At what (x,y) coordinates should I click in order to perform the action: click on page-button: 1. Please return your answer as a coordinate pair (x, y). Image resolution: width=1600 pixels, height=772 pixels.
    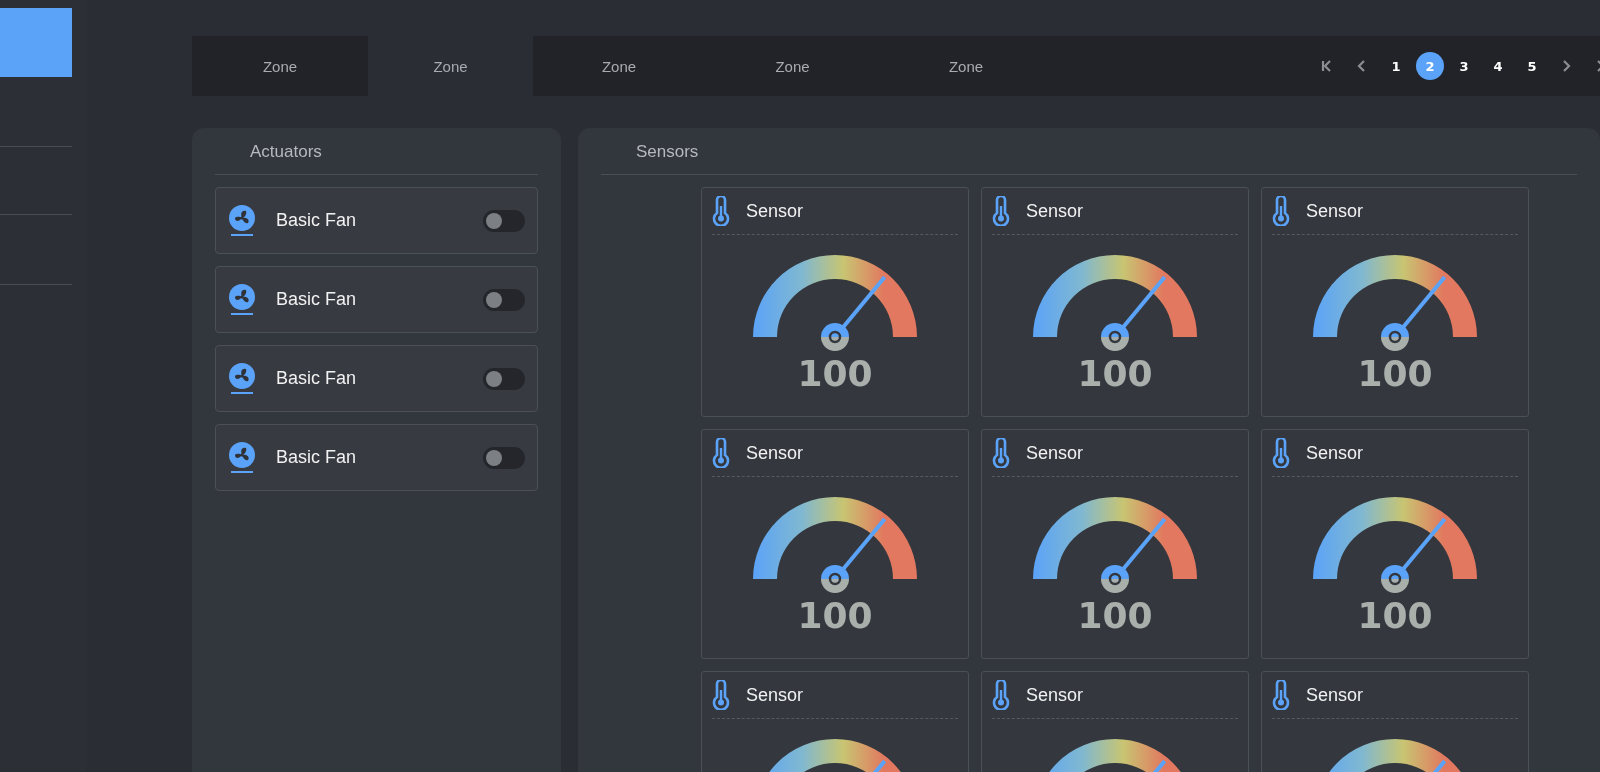
    Looking at the image, I should click on (1396, 66).